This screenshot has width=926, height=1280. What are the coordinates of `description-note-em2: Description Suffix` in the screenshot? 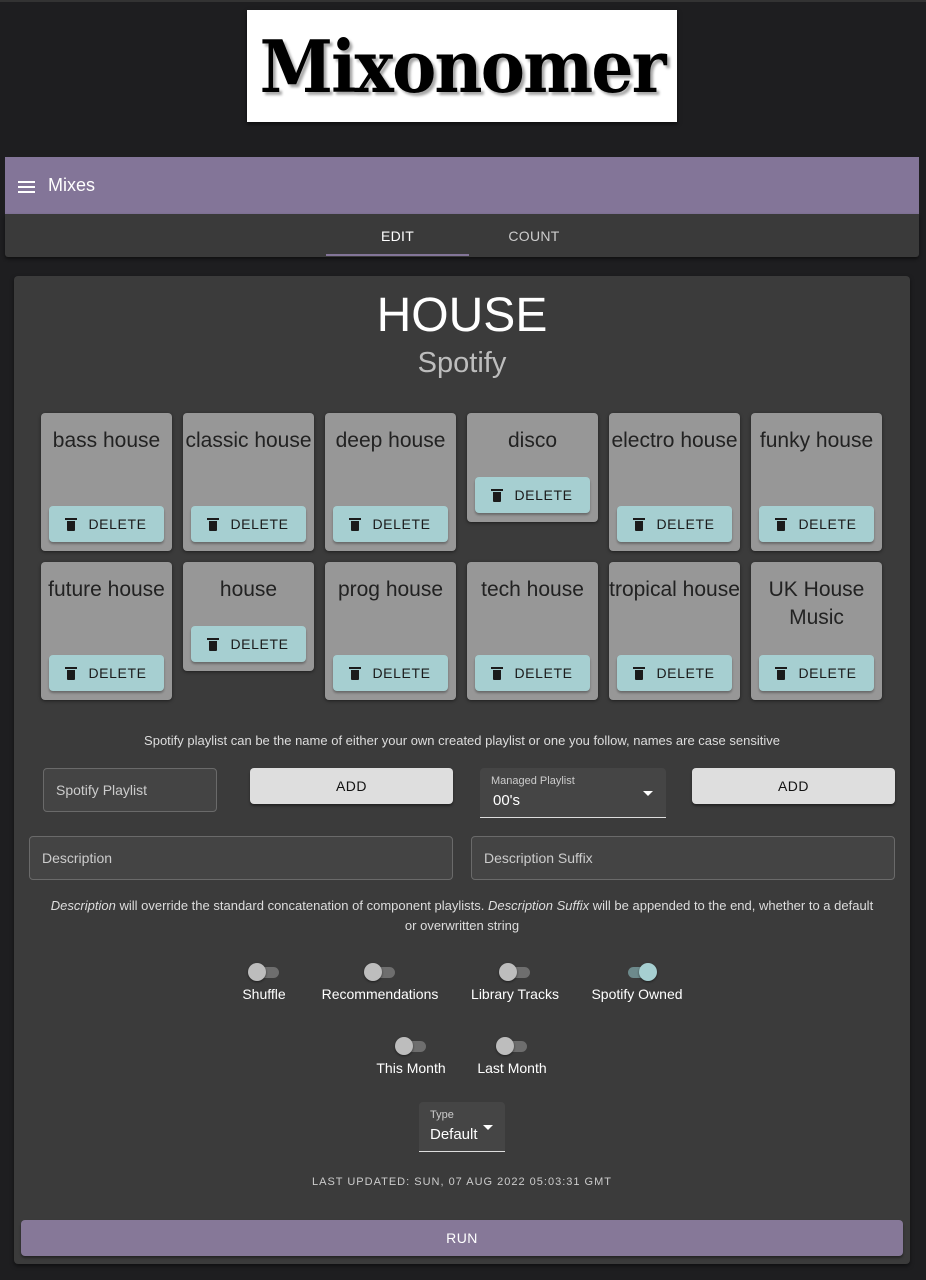 It's located at (538, 905).